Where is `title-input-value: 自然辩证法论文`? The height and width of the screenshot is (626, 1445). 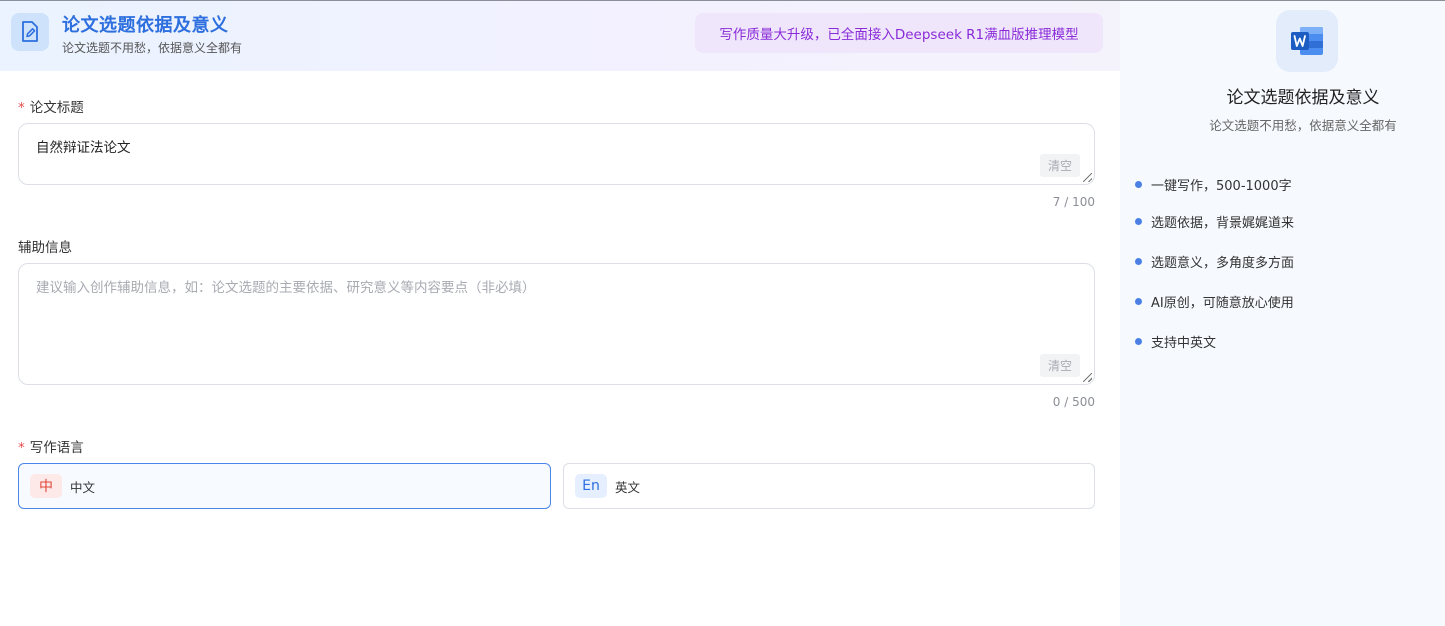 title-input-value: 自然辩证法论文 is located at coordinates (83, 148).